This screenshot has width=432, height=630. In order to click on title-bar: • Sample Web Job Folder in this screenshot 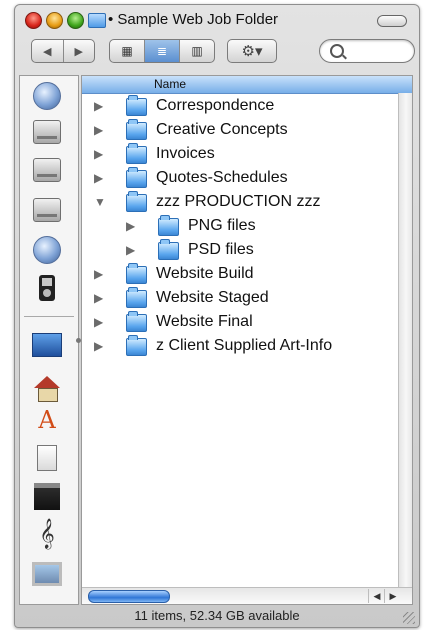, I will do `click(217, 20)`.